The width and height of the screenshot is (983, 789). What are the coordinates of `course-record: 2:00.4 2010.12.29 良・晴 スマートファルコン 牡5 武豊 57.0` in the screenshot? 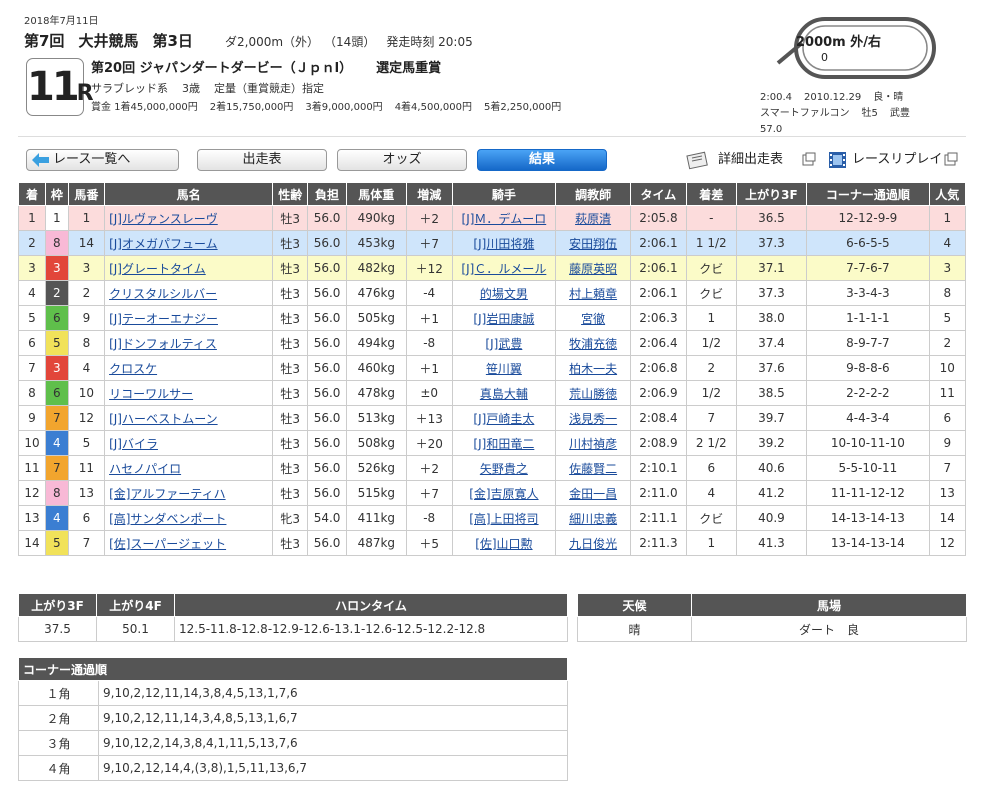 It's located at (841, 114).